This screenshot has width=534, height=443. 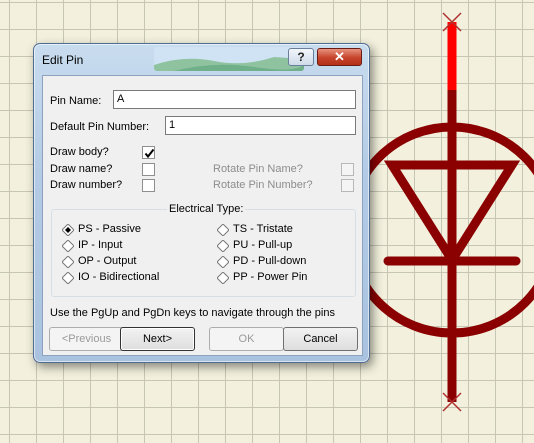 What do you see at coordinates (81, 169) in the screenshot?
I see `draw-name-label: Draw name?` at bounding box center [81, 169].